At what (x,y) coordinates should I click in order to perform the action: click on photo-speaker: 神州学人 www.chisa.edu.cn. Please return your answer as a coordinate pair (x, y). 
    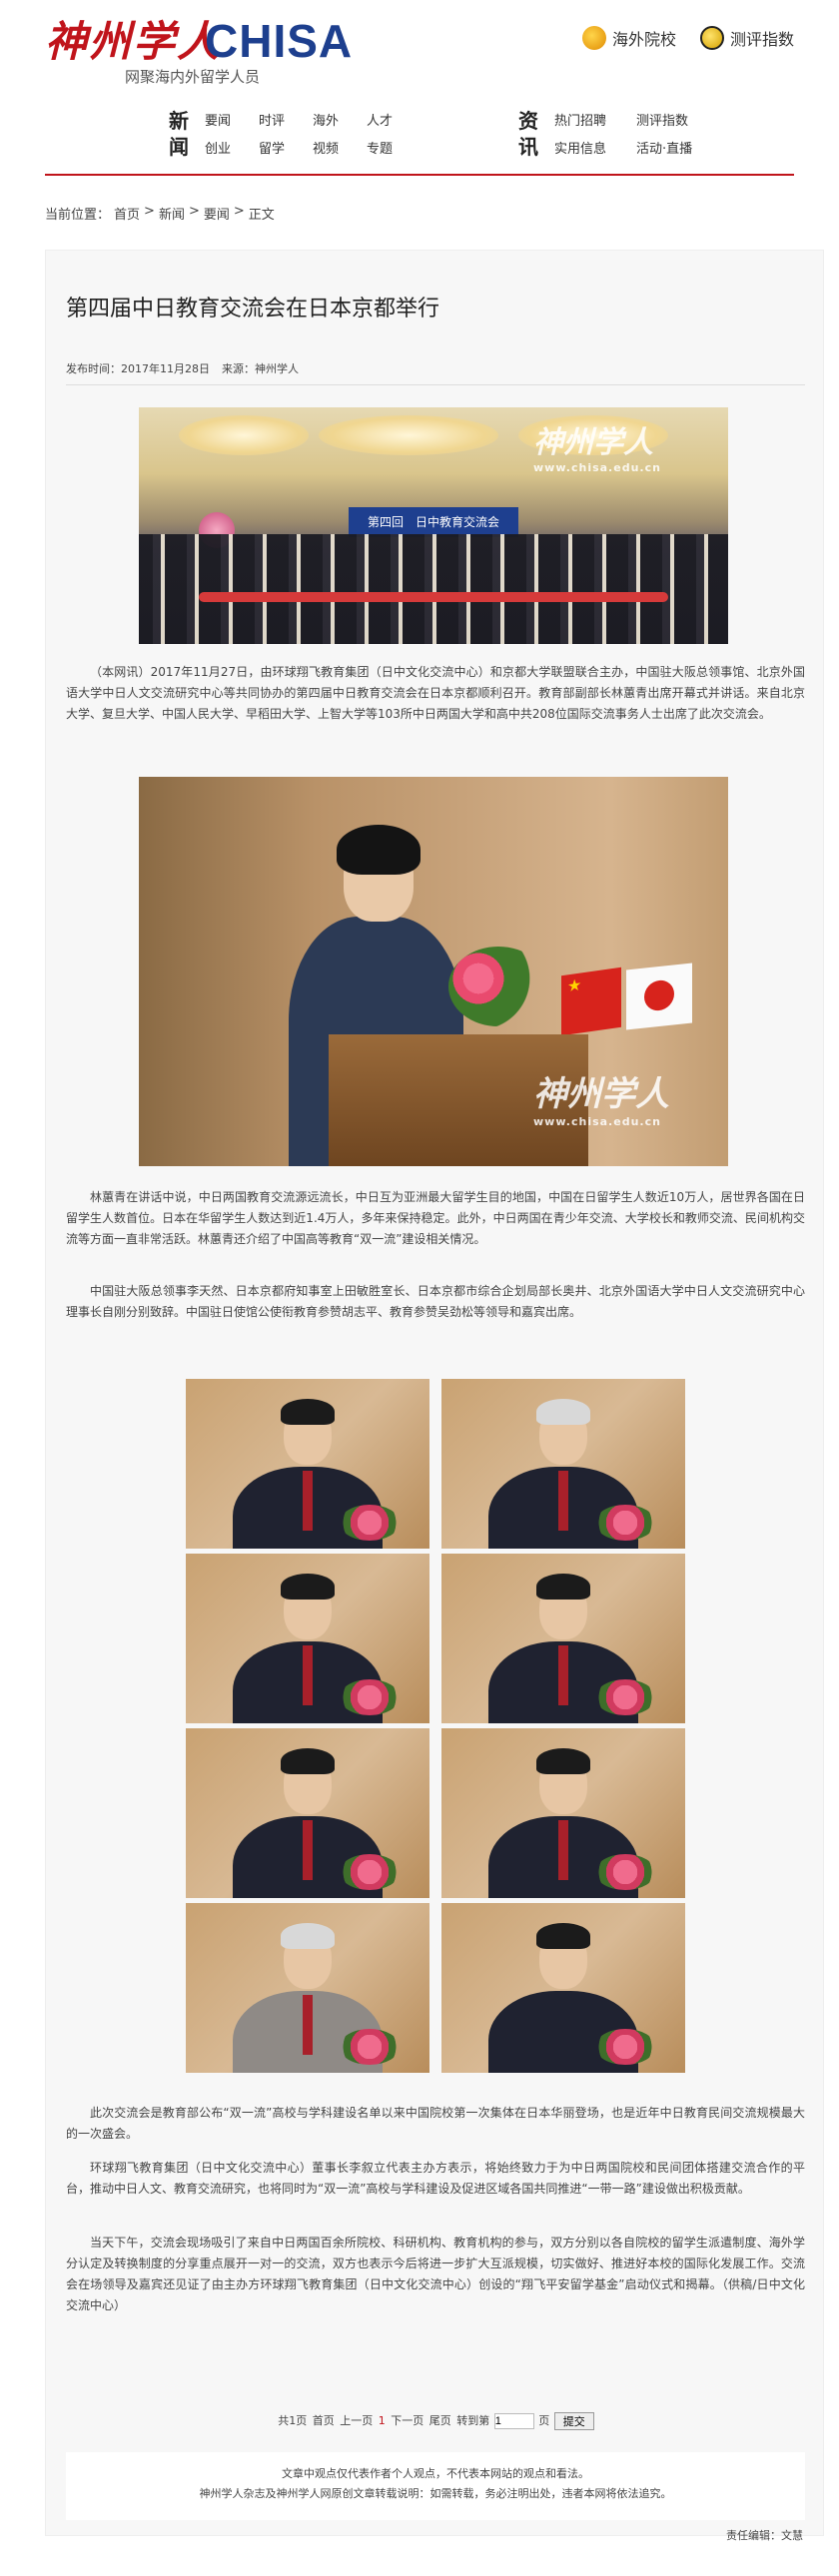
    Looking at the image, I should click on (434, 972).